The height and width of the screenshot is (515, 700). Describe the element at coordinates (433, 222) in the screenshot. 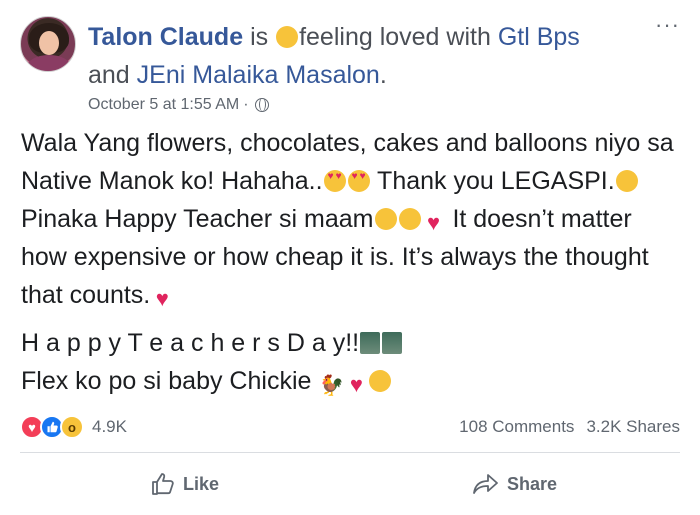

I see `sparkling-heart-emoji-icon: ♥` at that location.